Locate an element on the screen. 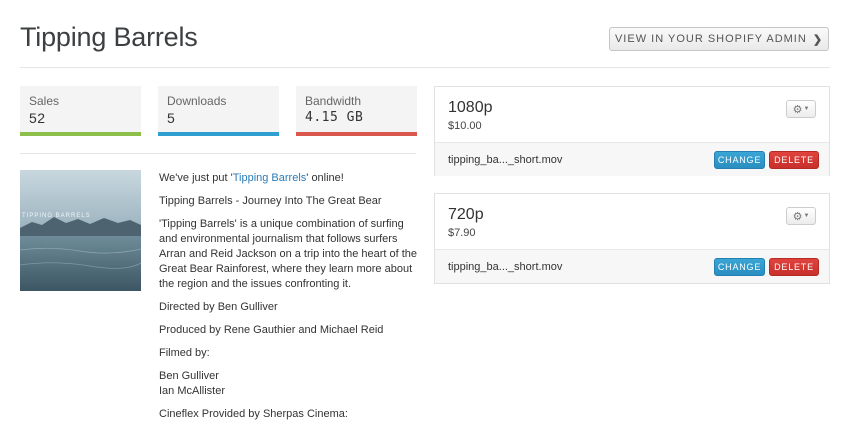  content-divider is located at coordinates (218, 153).